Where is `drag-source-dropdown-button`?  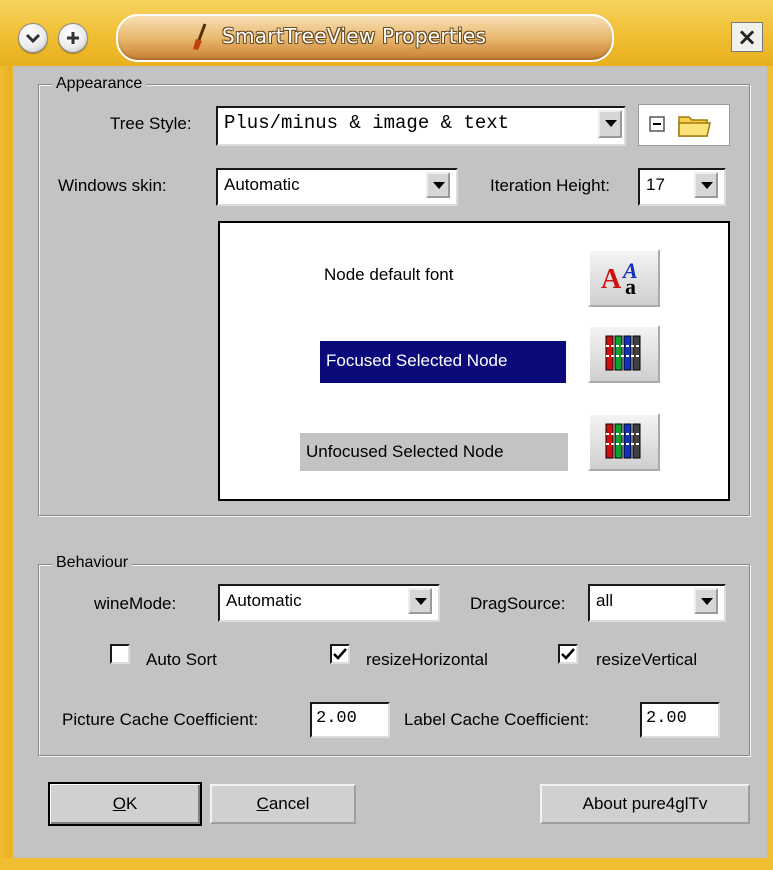
drag-source-dropdown-button is located at coordinates (706, 601).